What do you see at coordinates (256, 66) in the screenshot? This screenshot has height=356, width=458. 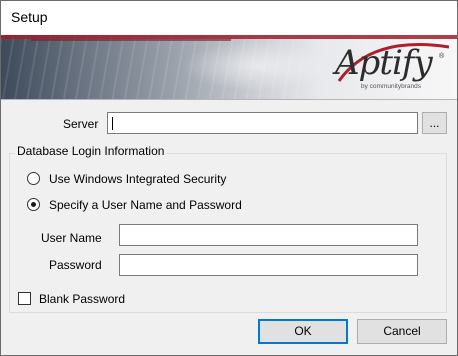 I see `banner-glow` at bounding box center [256, 66].